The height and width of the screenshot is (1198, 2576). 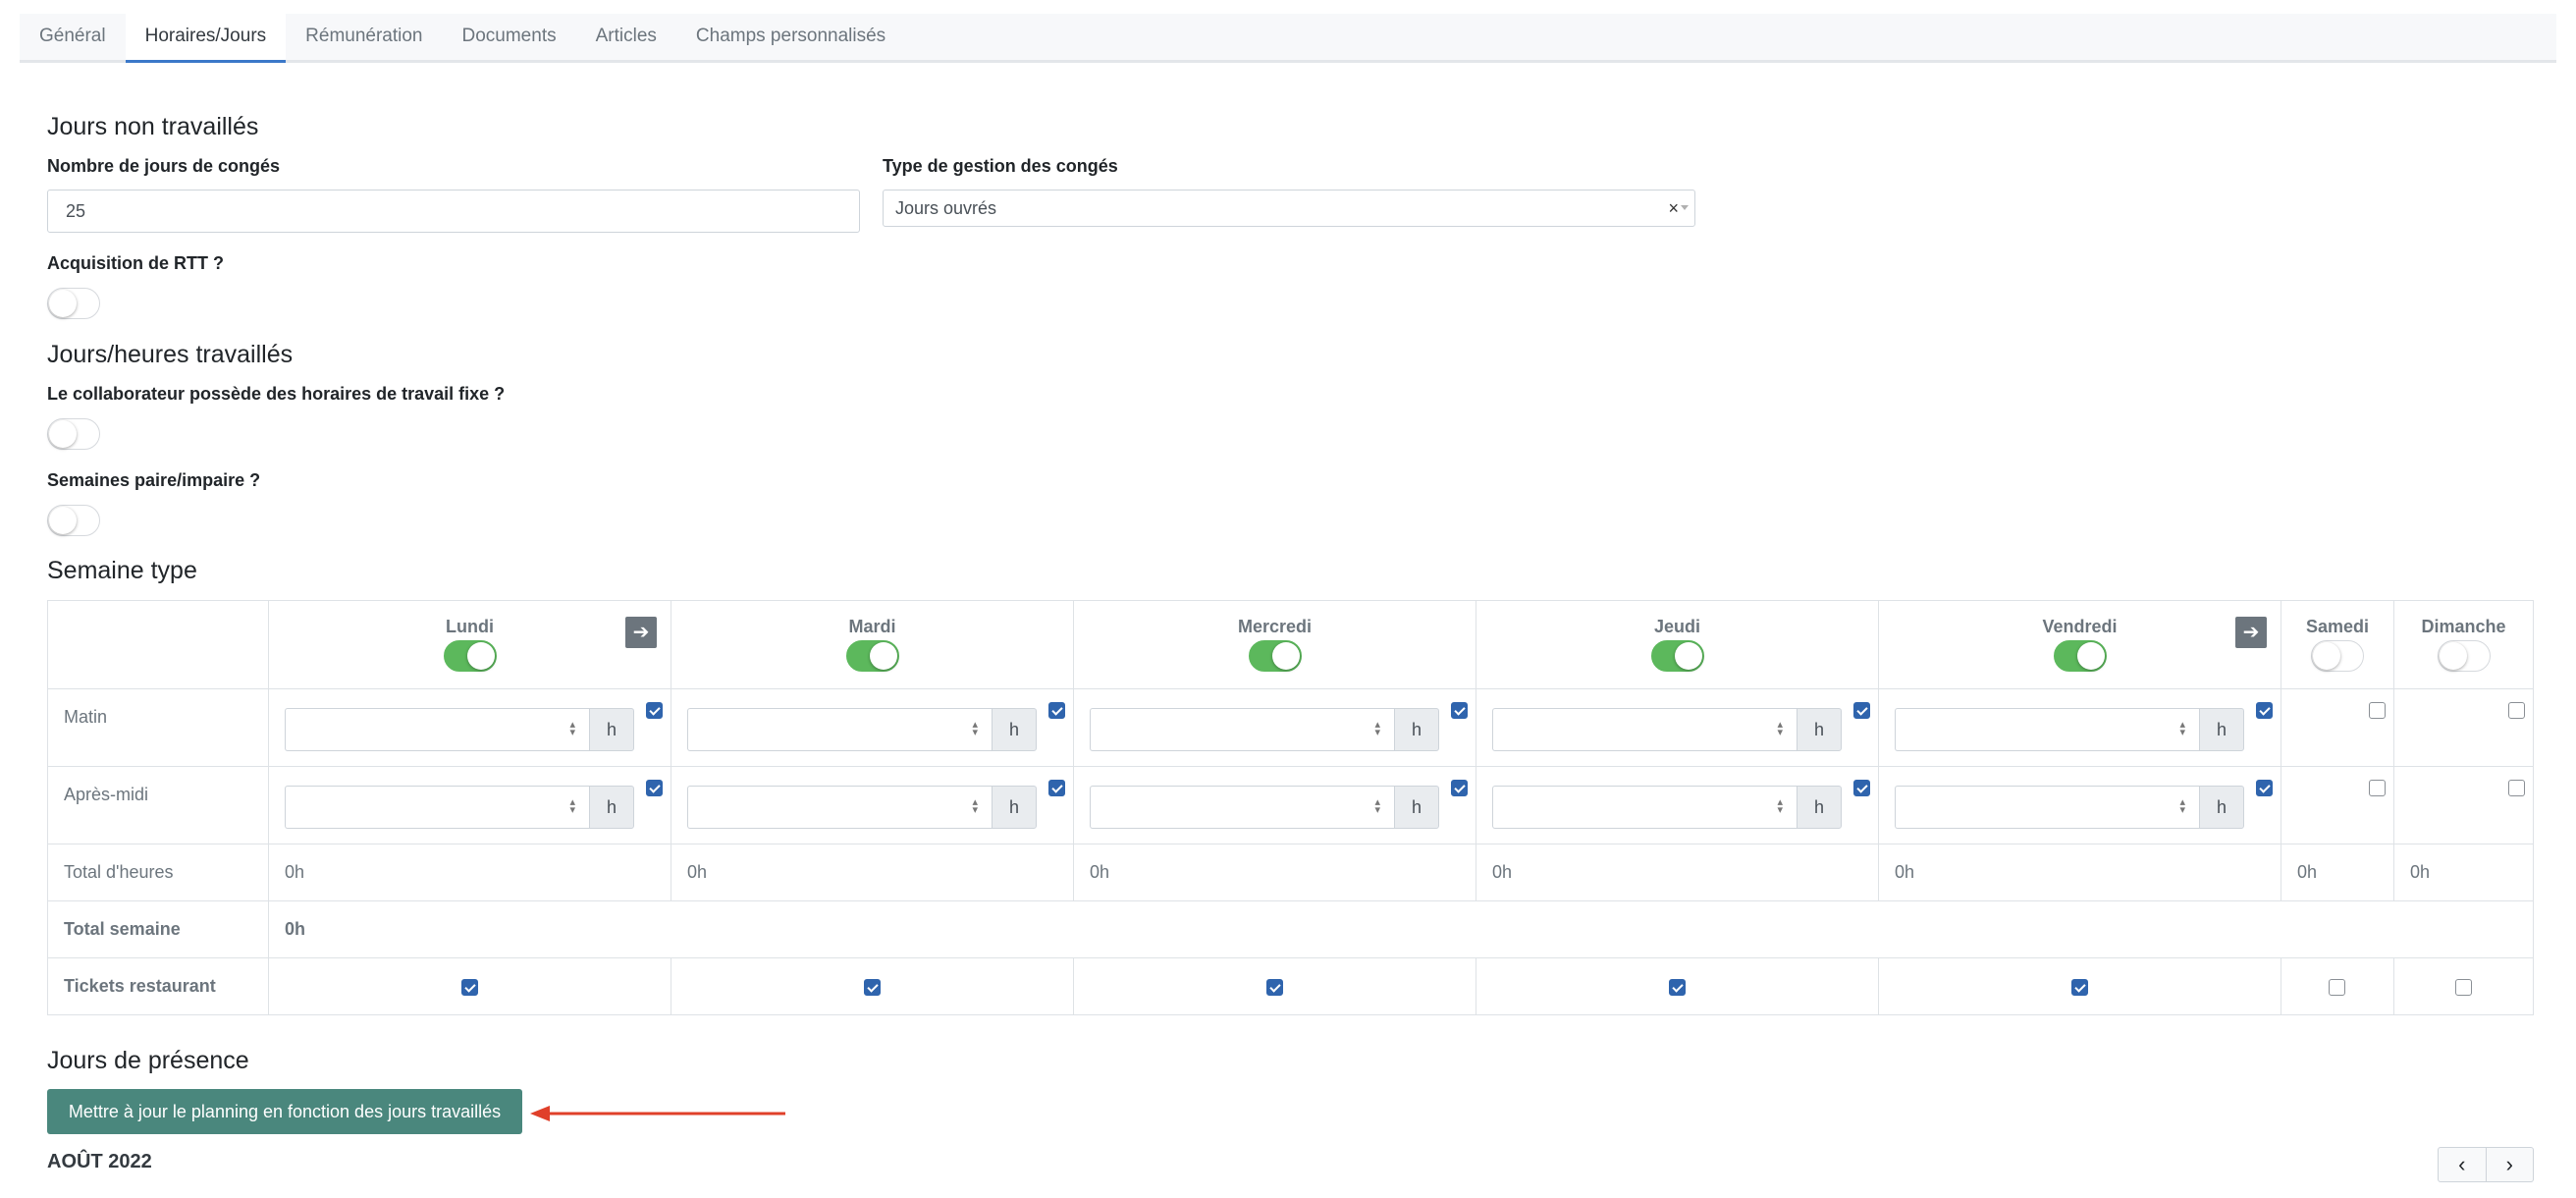 What do you see at coordinates (2463, 626) in the screenshot?
I see `day-name: Dimanche` at bounding box center [2463, 626].